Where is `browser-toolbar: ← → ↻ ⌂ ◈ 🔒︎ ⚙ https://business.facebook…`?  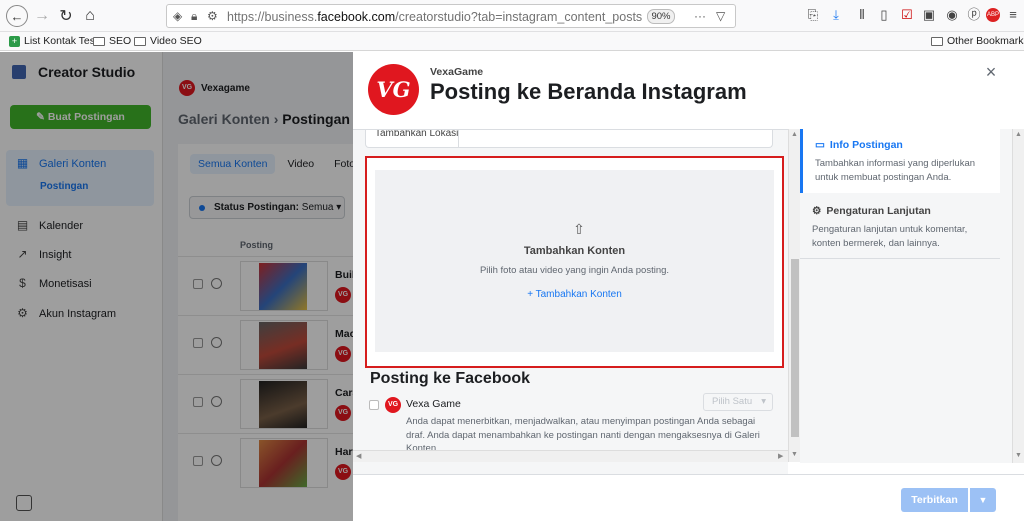
browser-toolbar: ← → ↻ ⌂ ◈ 🔒︎ ⚙ https://business.facebook… is located at coordinates (512, 16).